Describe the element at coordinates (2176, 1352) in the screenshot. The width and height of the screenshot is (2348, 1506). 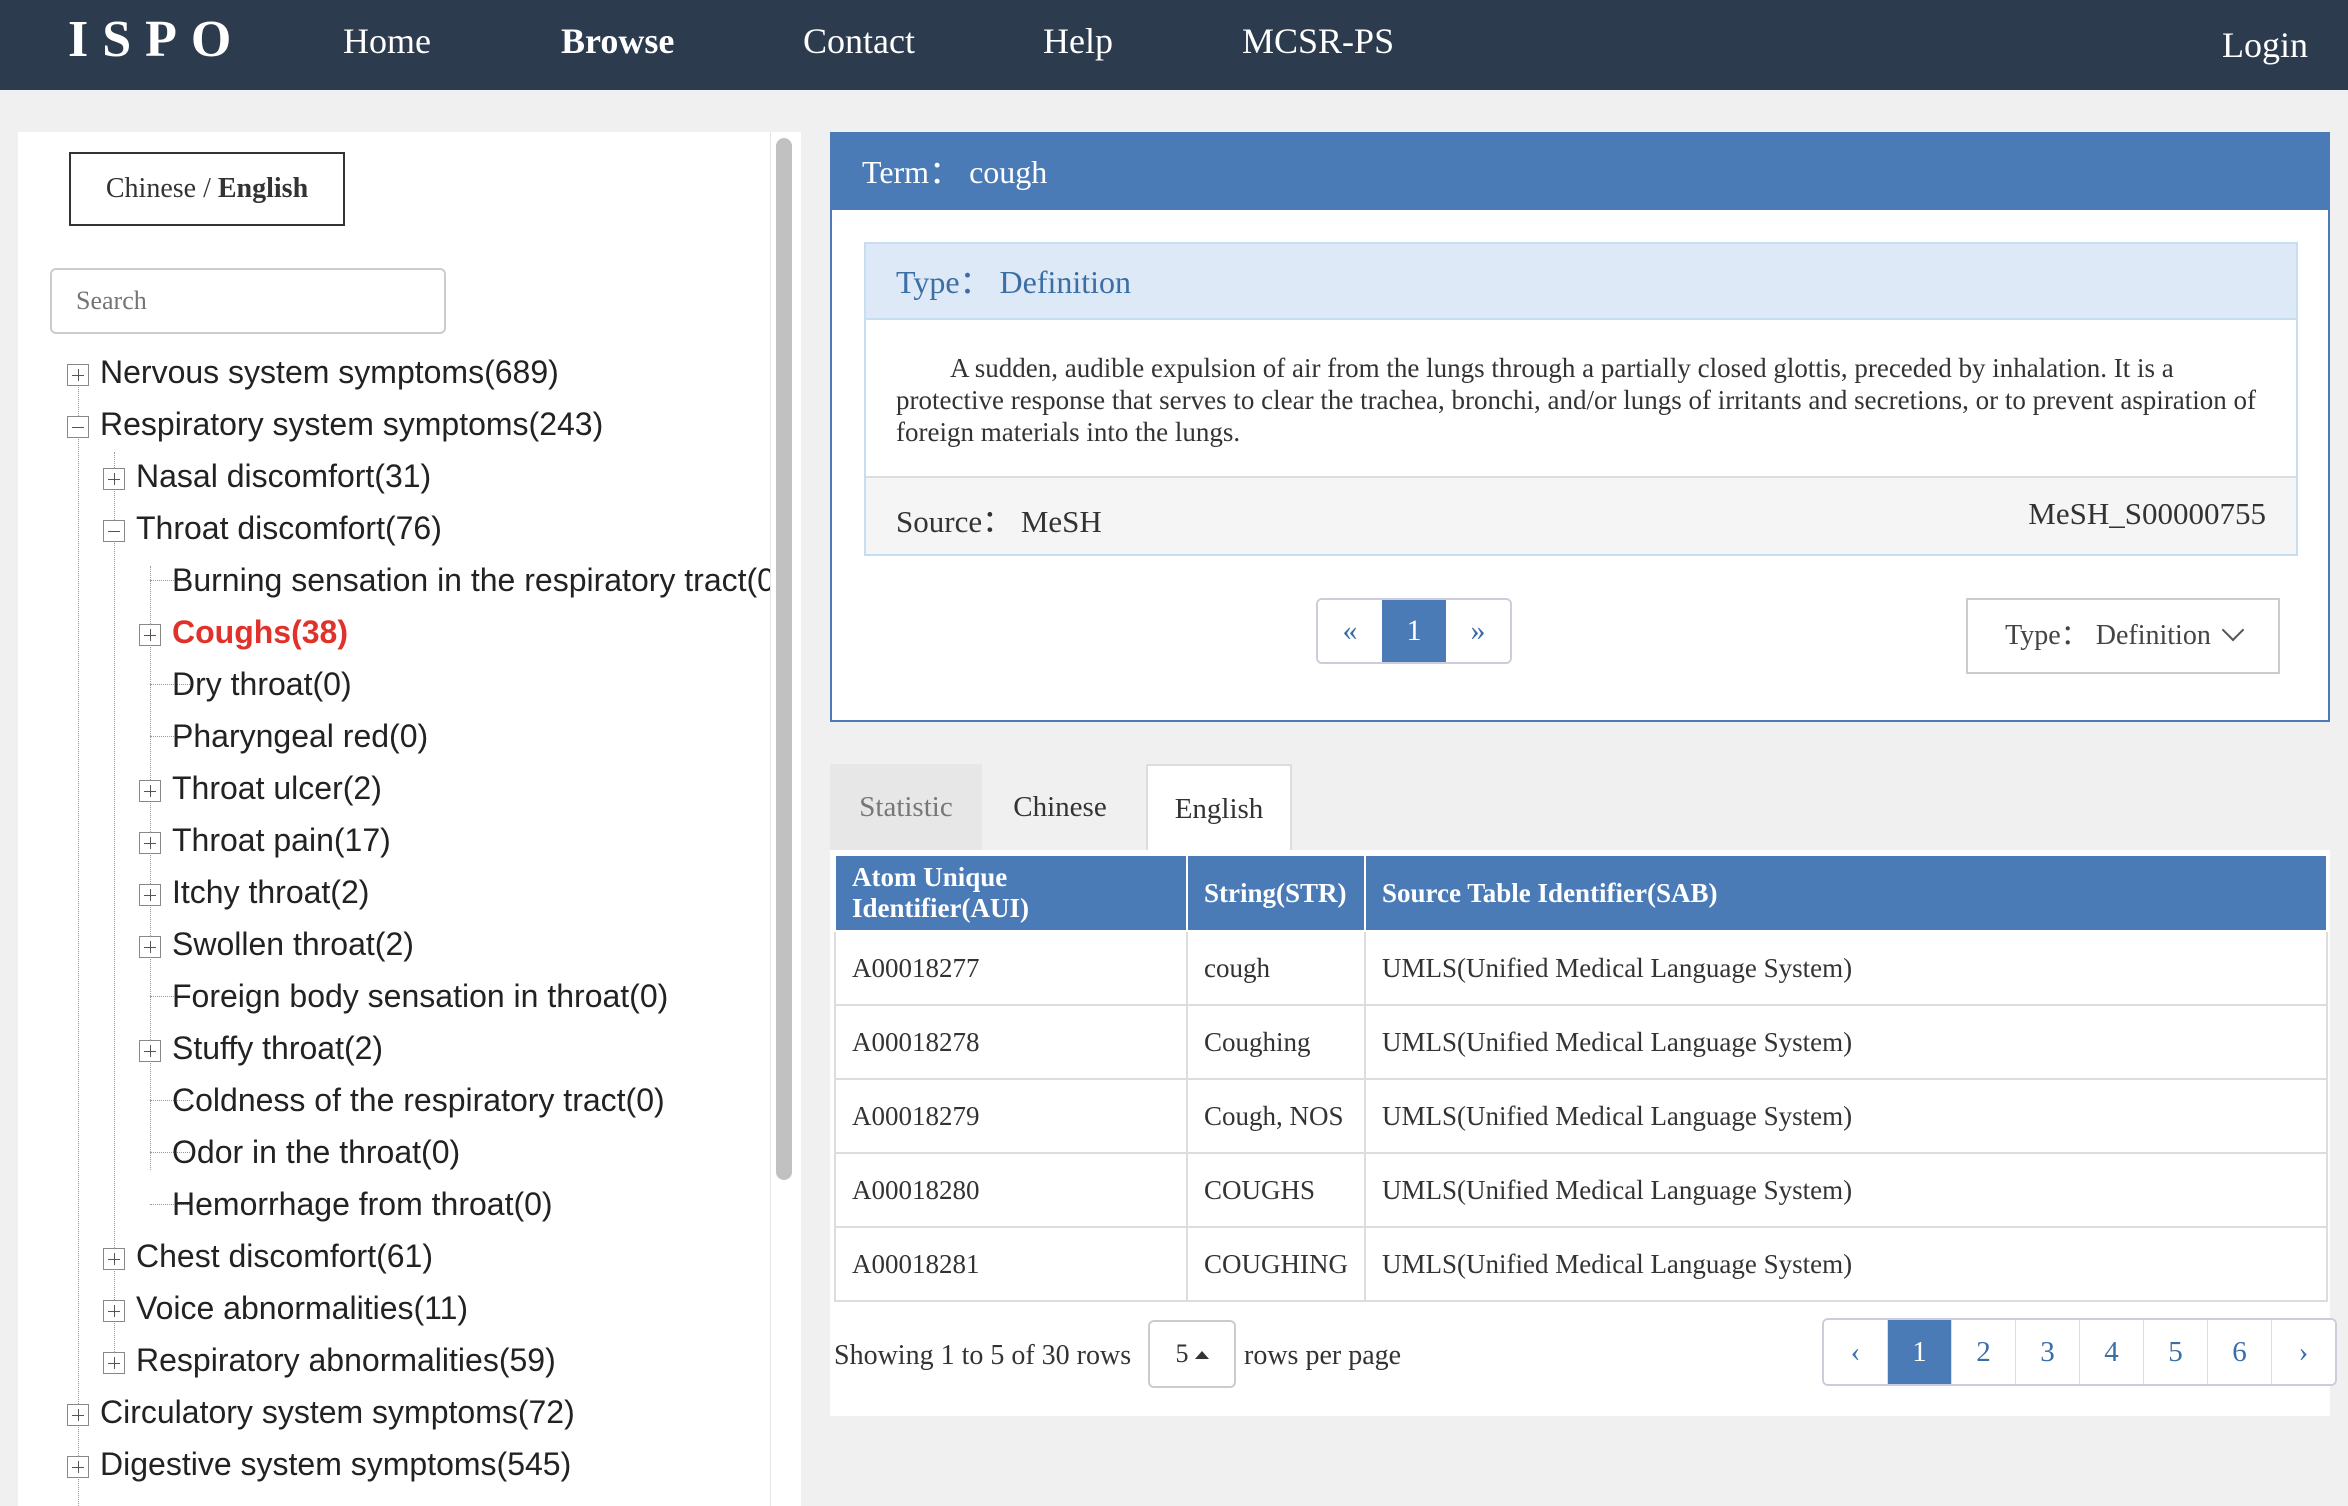
I see `page-button-5: 5` at that location.